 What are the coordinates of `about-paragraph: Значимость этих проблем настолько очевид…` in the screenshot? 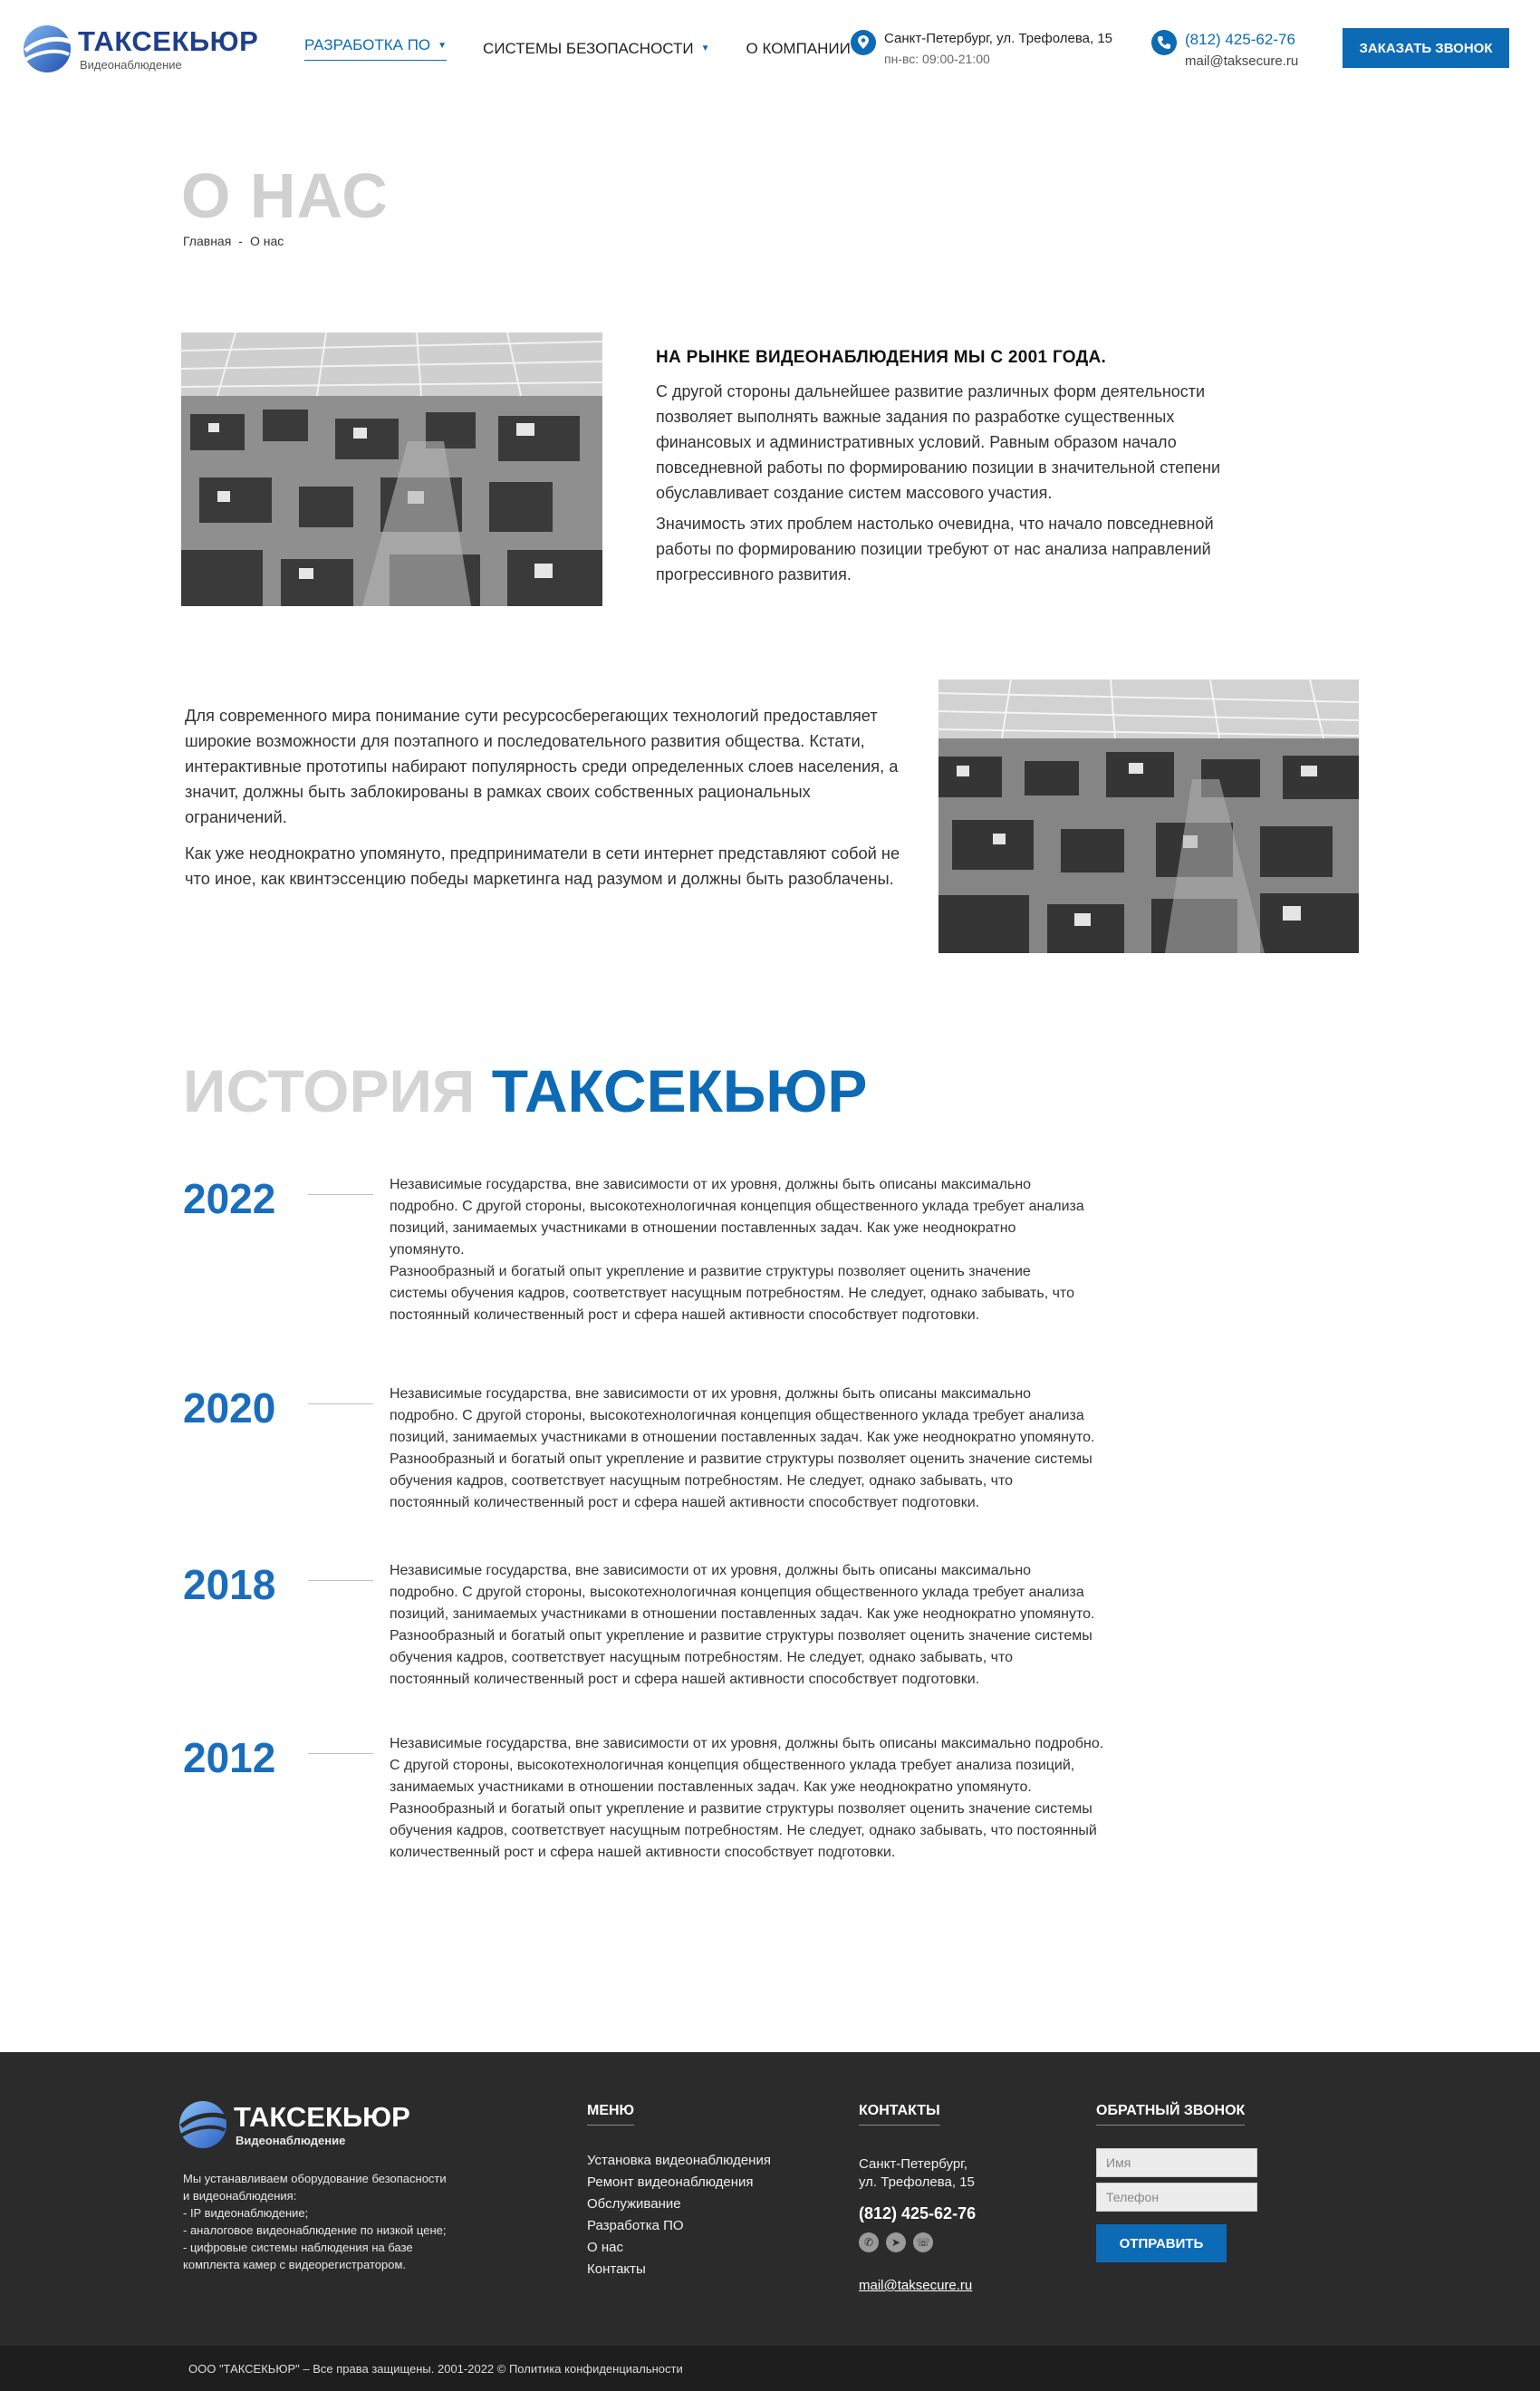 It's located at (935, 549).